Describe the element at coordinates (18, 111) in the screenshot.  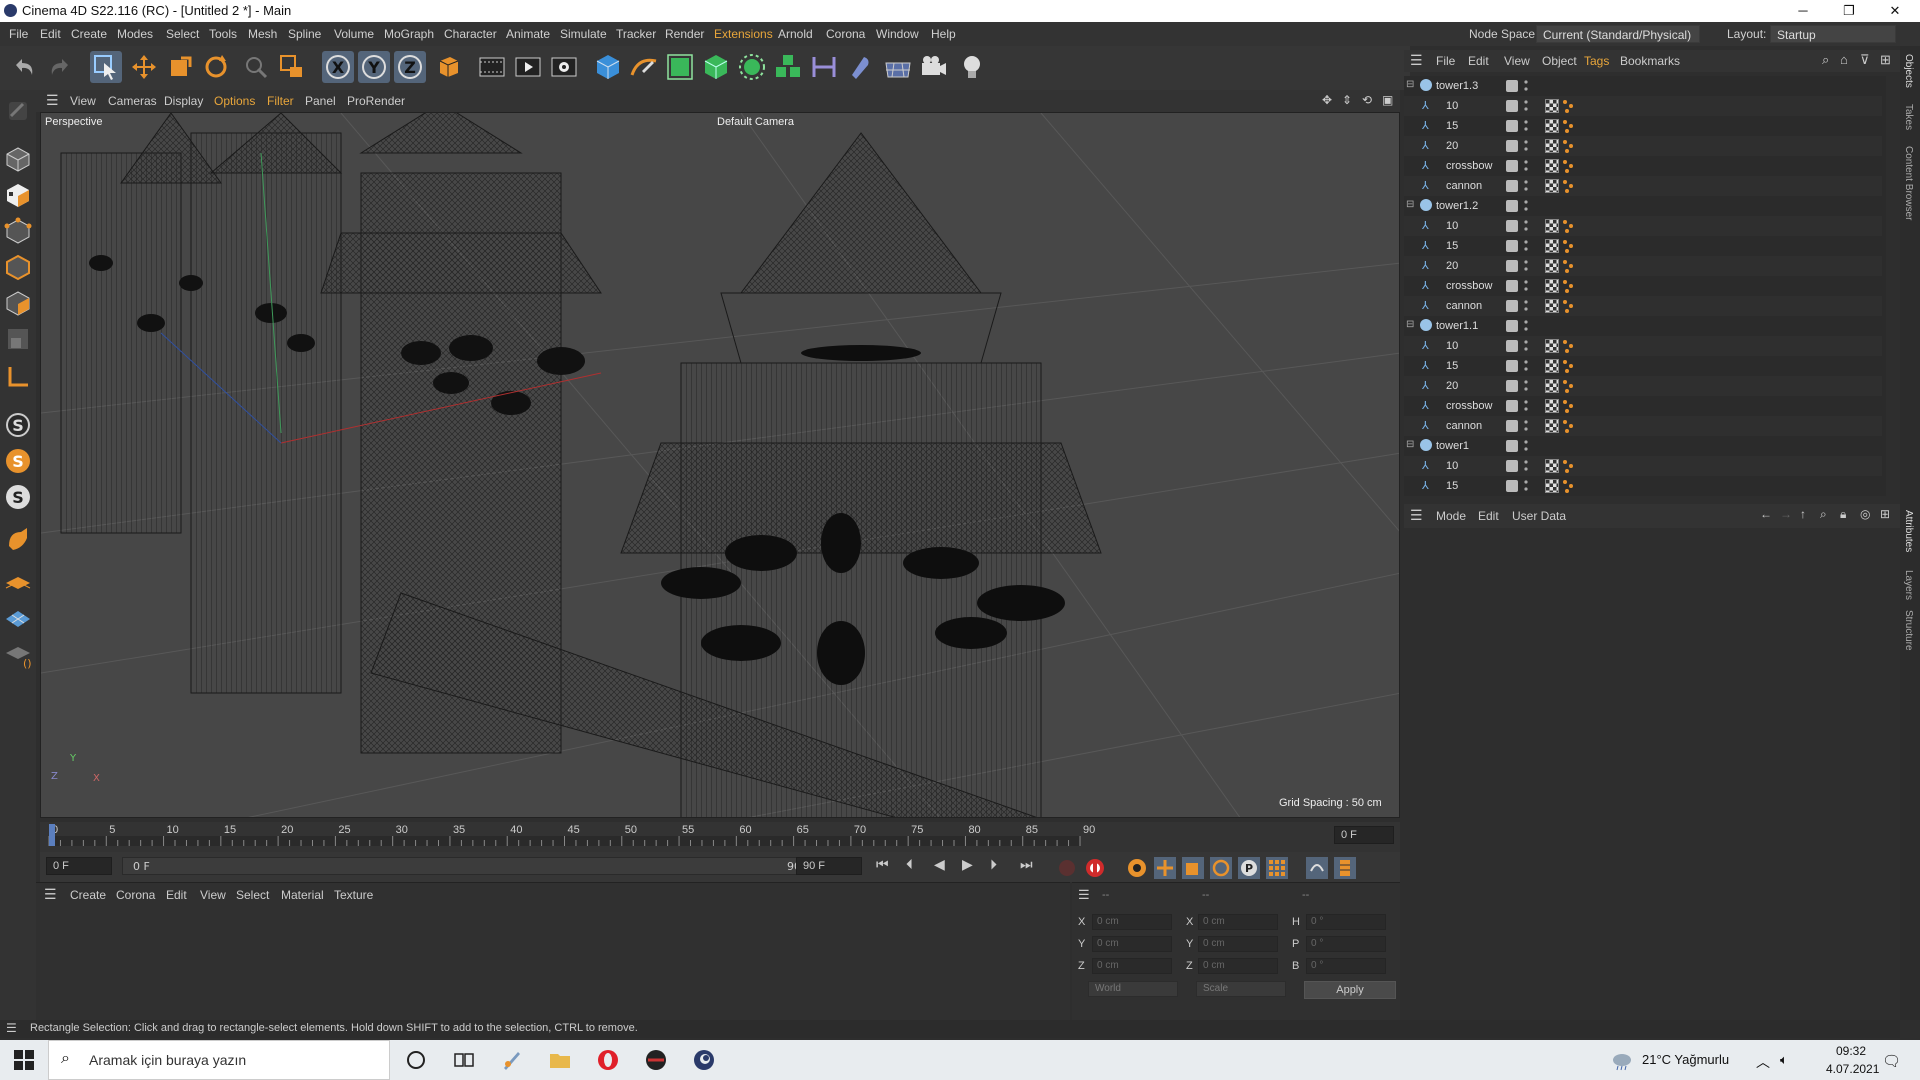
I see `make-editable-icon` at that location.